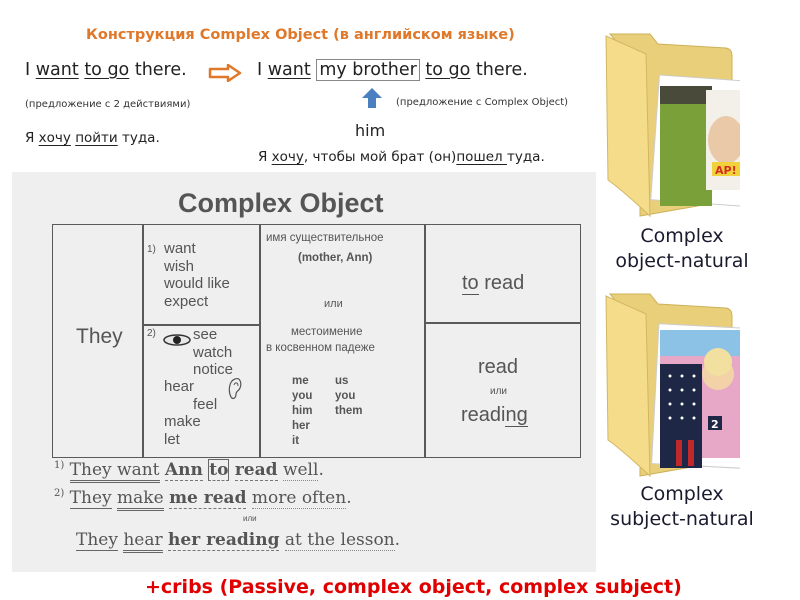 This screenshot has width=800, height=600. I want to click on folder-icon: 2, so click(678, 385).